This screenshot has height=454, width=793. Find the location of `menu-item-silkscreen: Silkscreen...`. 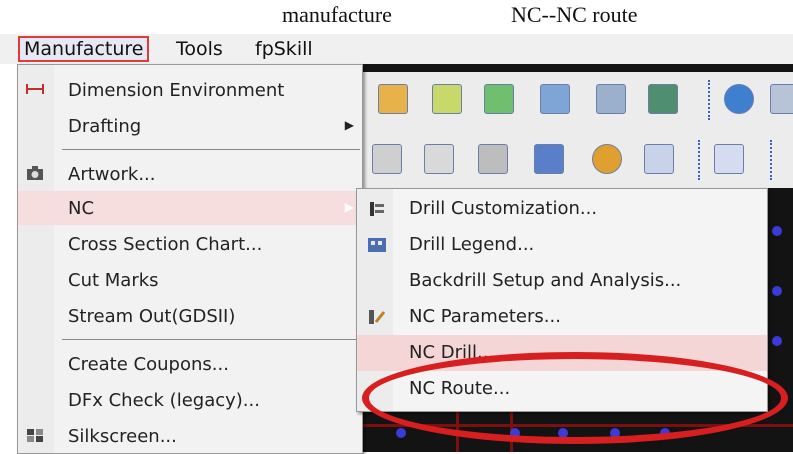

menu-item-silkscreen: Silkscreen... is located at coordinates (190, 436).